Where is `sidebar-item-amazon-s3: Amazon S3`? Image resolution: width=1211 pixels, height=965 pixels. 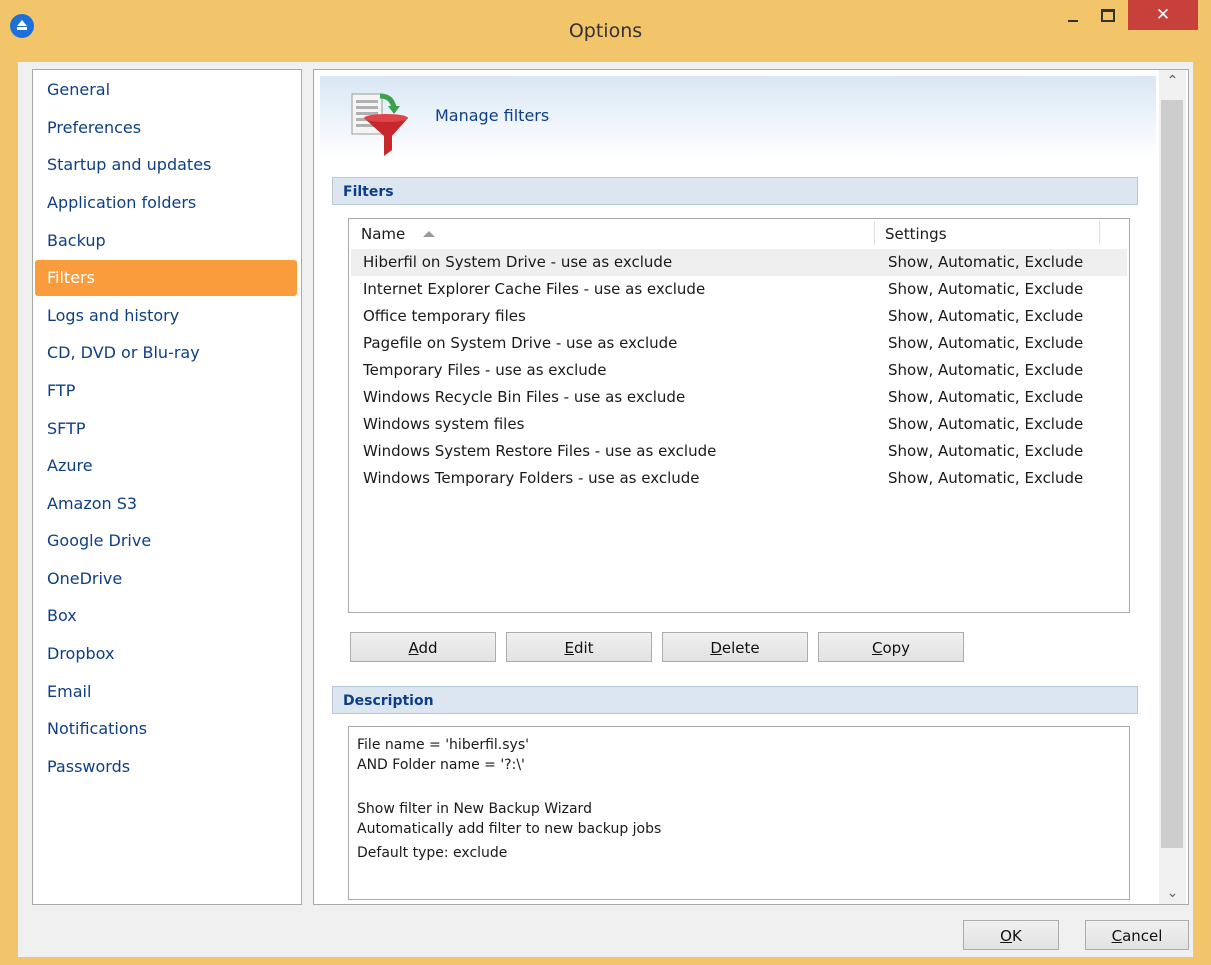 sidebar-item-amazon-s3: Amazon S3 is located at coordinates (166, 504).